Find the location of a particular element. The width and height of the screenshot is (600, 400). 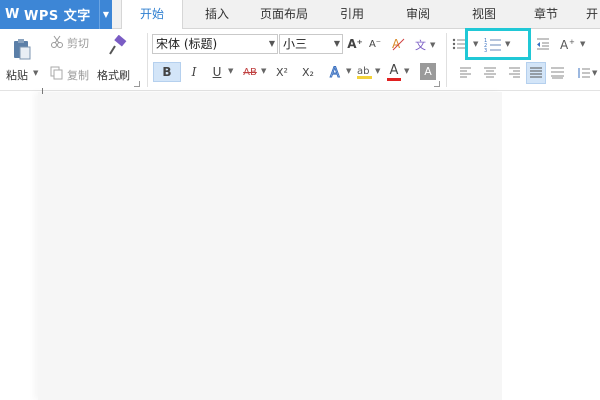

font-family-select: 宋体 (标题) ▼ is located at coordinates (215, 44).